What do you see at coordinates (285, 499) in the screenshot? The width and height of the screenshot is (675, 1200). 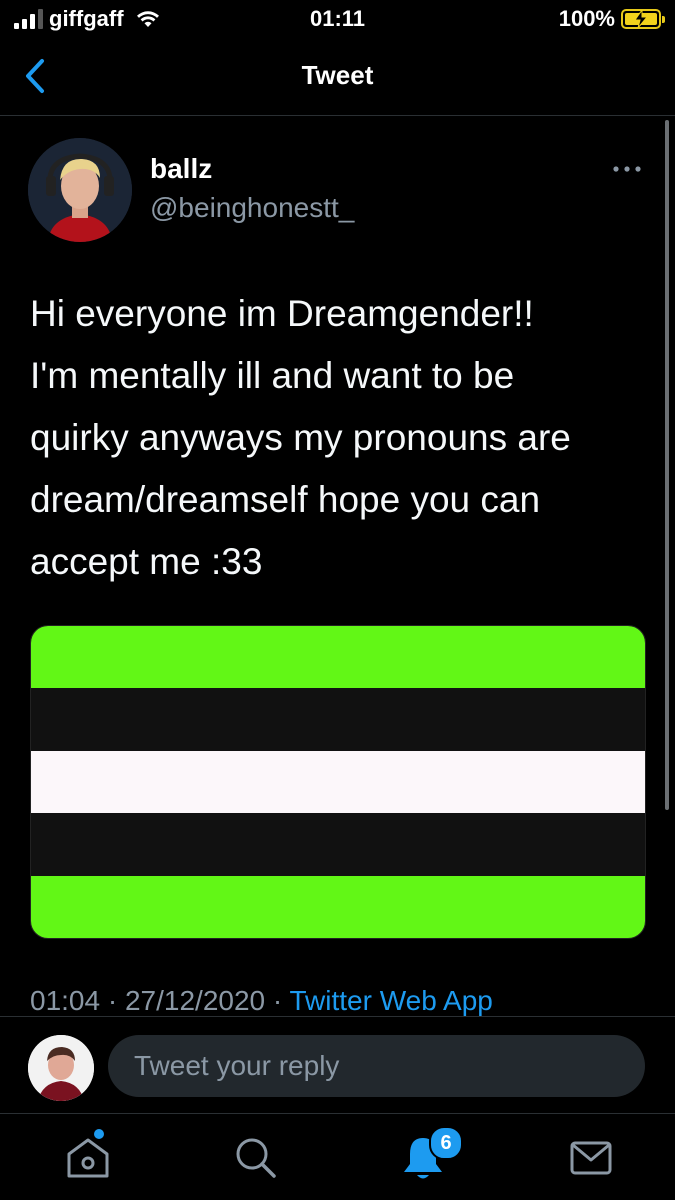 I see `tweet-text-line: dream/dreamself hope you can` at bounding box center [285, 499].